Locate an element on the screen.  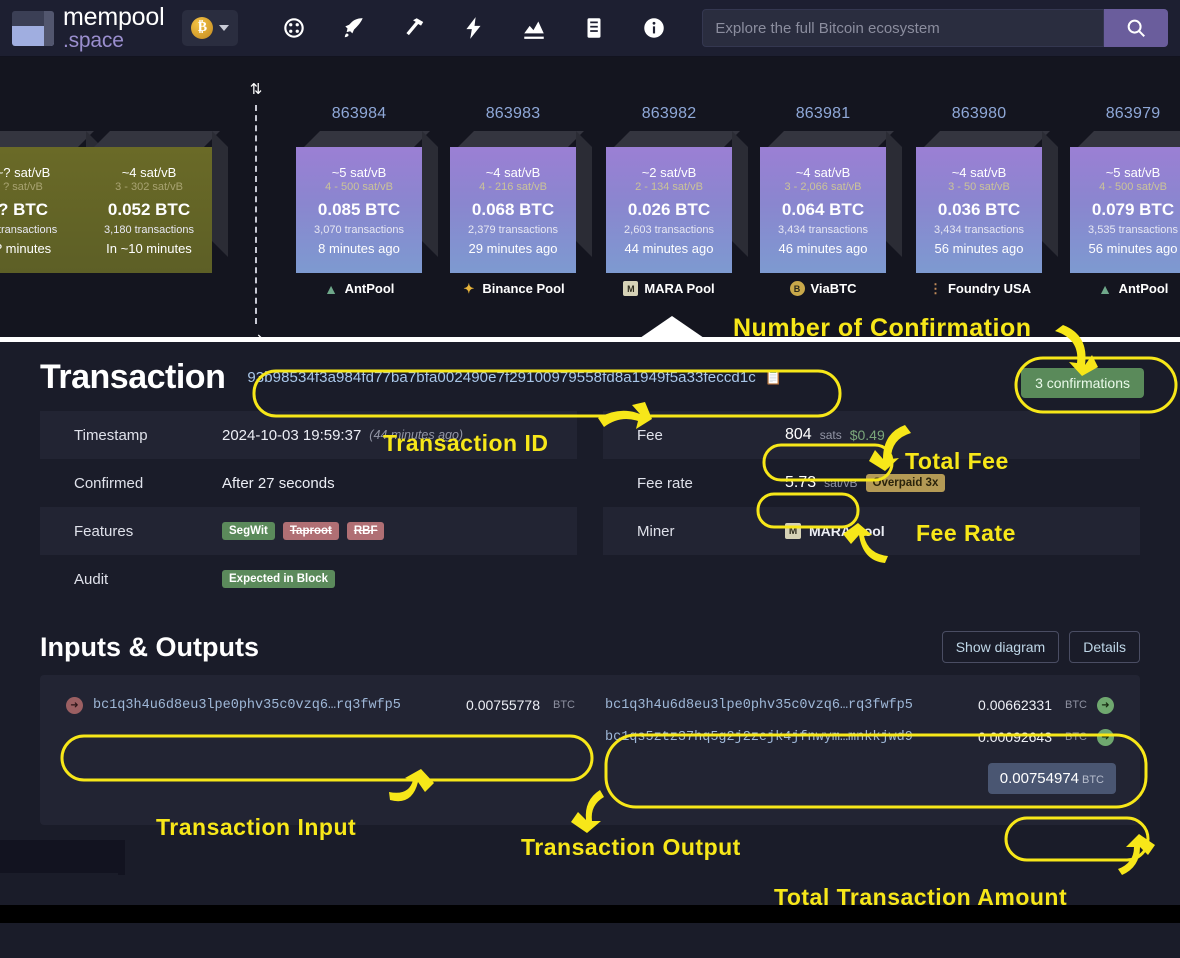
page-title: Transaction is located at coordinates (133, 377).